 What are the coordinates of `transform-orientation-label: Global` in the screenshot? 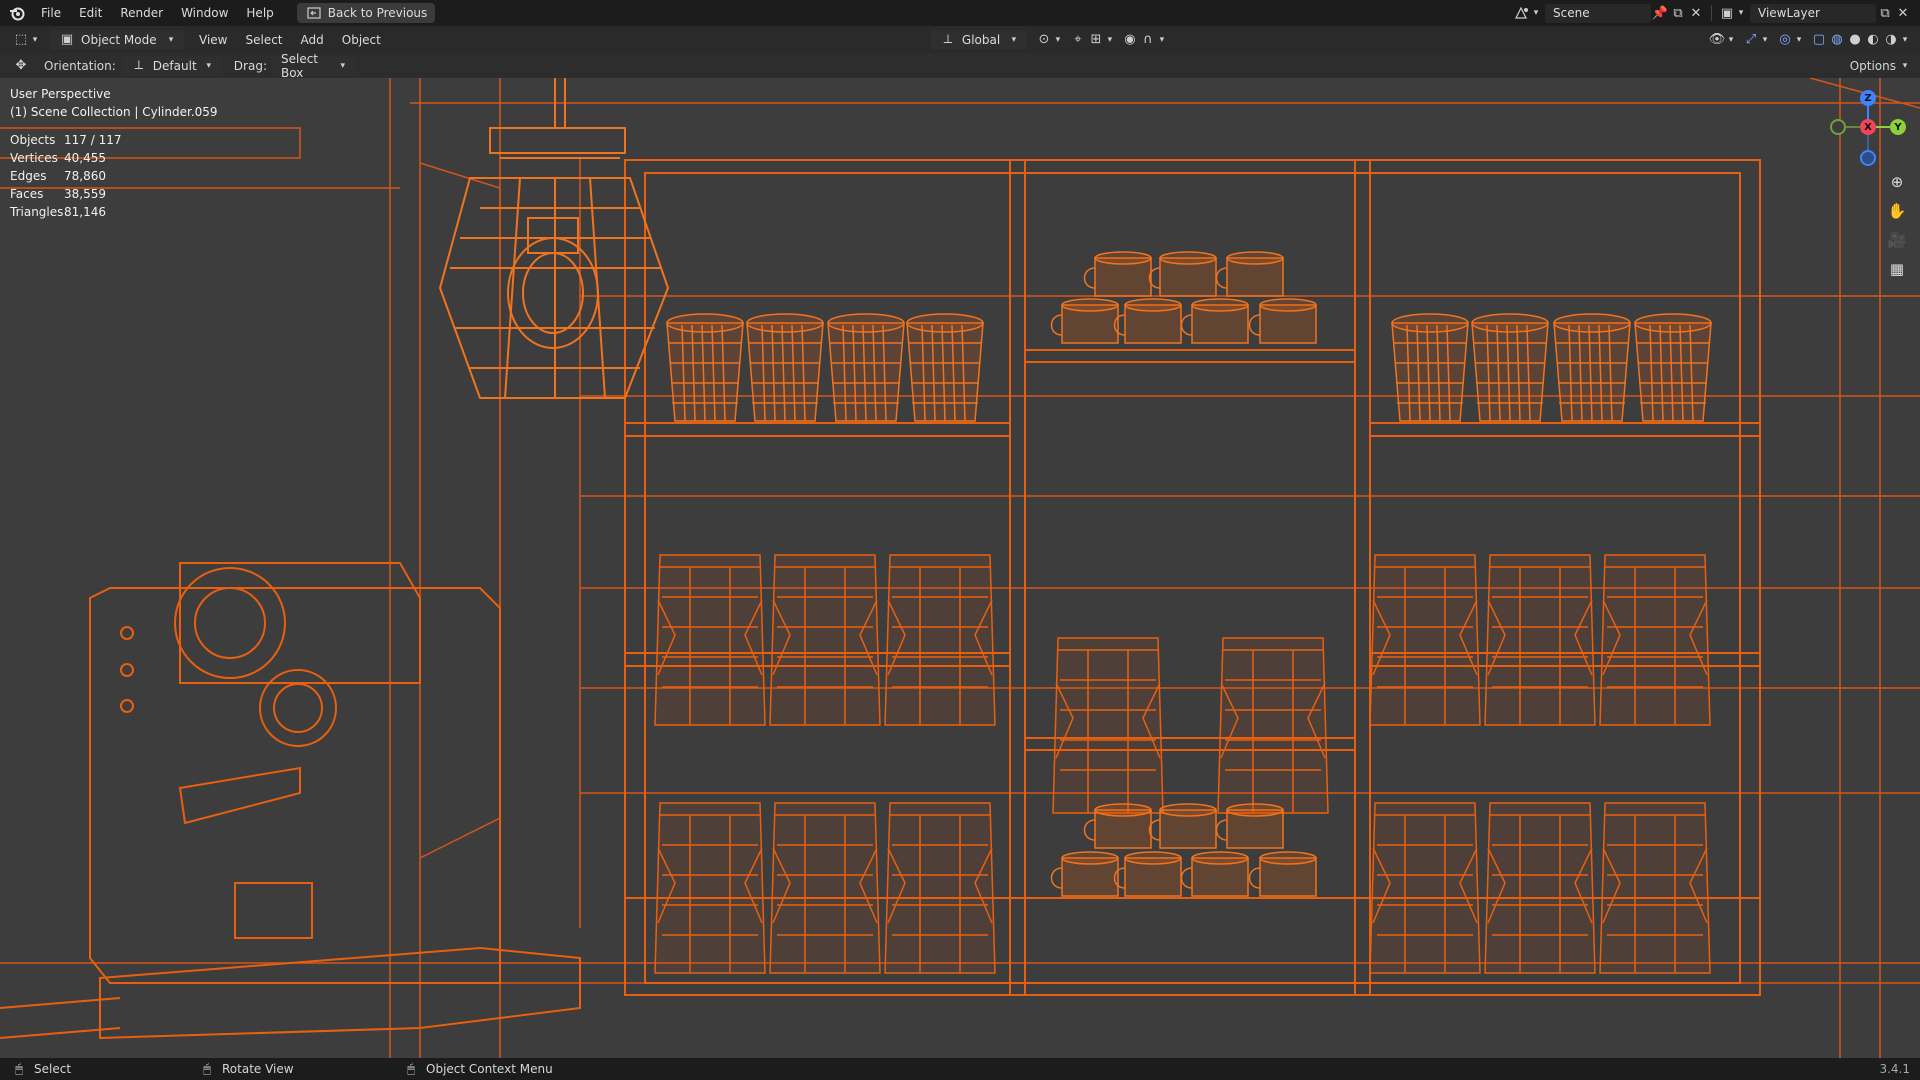 It's located at (981, 39).